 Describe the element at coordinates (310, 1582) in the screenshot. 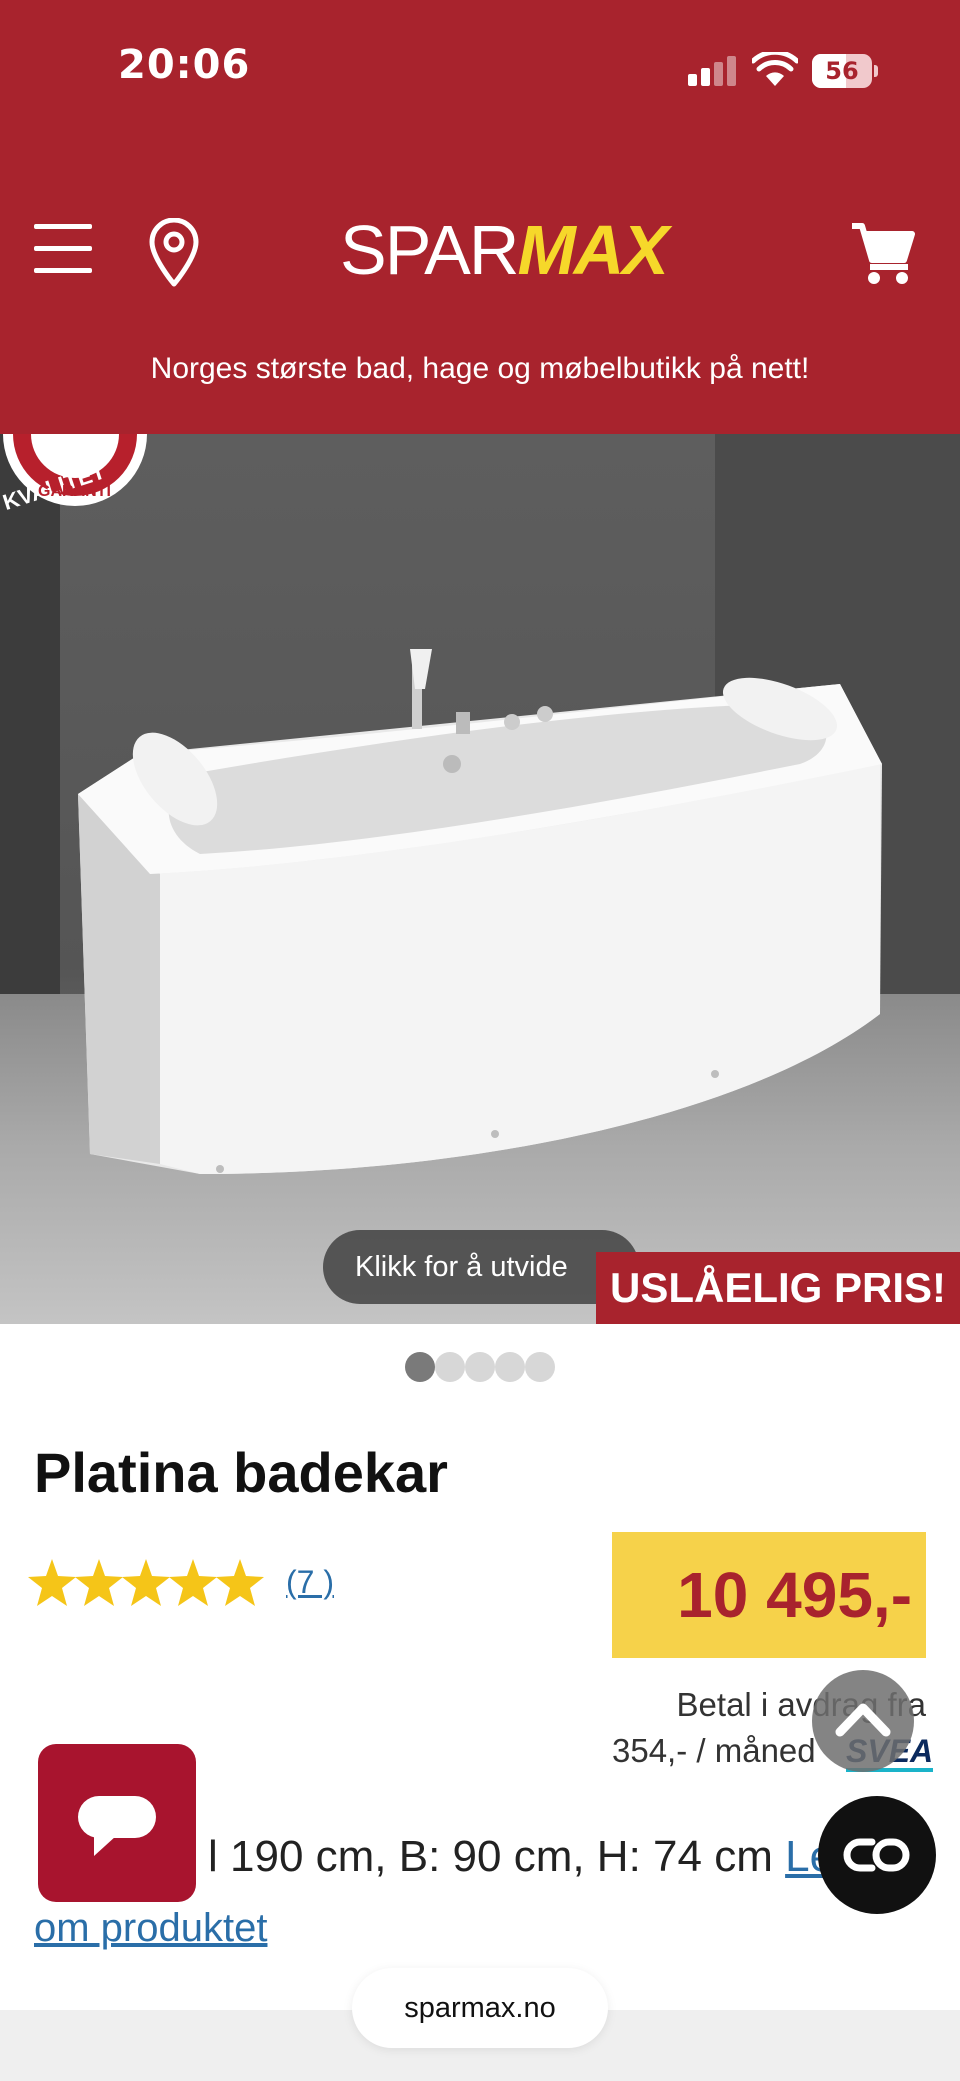

I see `review-count-link: (7 )` at that location.